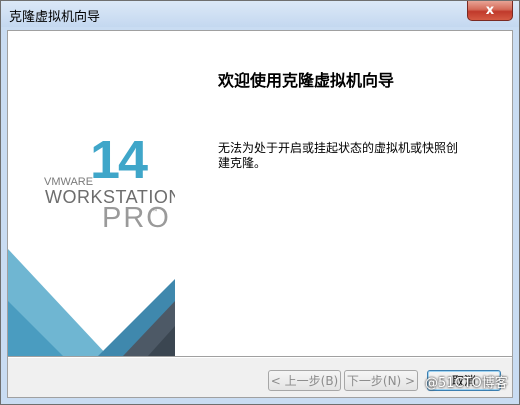  What do you see at coordinates (306, 80) in the screenshot?
I see `page-title: 欢迎使用克隆虚拟机向导` at bounding box center [306, 80].